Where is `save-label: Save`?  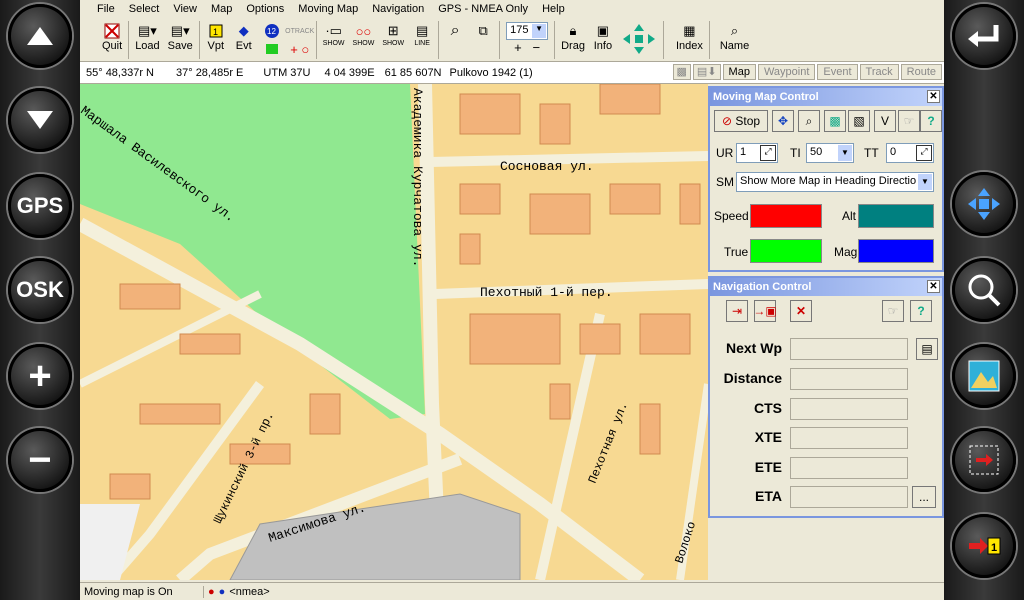
save-label: Save is located at coordinates (180, 46).